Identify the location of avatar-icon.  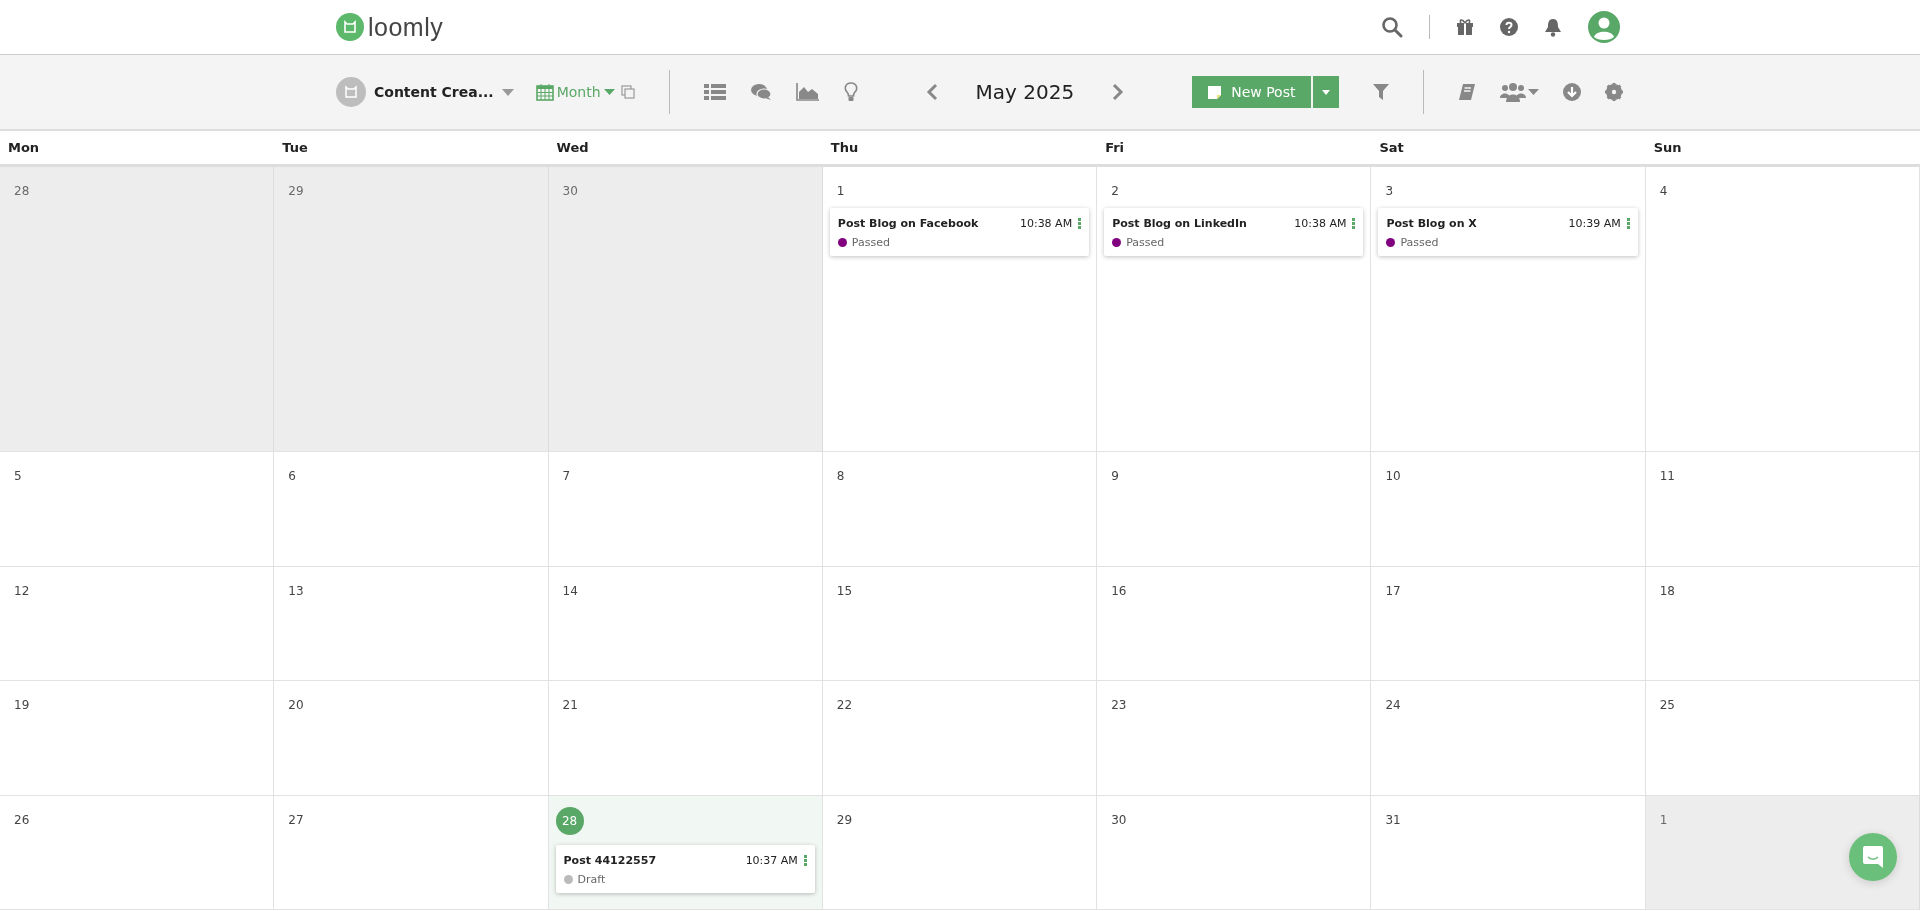
(1604, 27).